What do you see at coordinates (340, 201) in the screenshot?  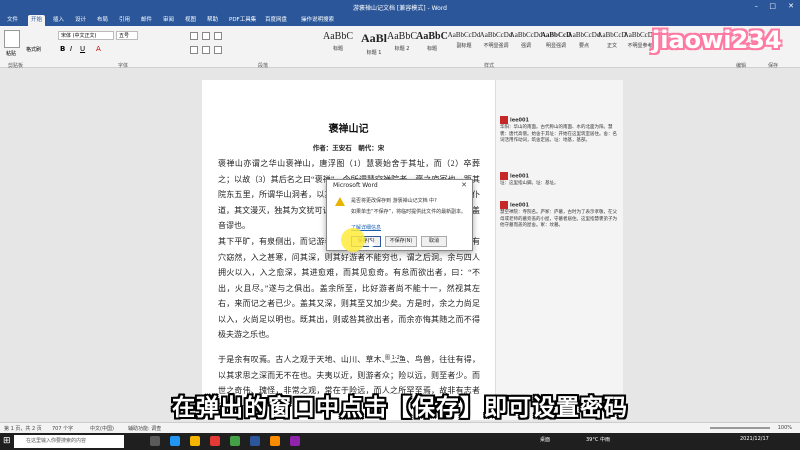 I see `warning-icon` at bounding box center [340, 201].